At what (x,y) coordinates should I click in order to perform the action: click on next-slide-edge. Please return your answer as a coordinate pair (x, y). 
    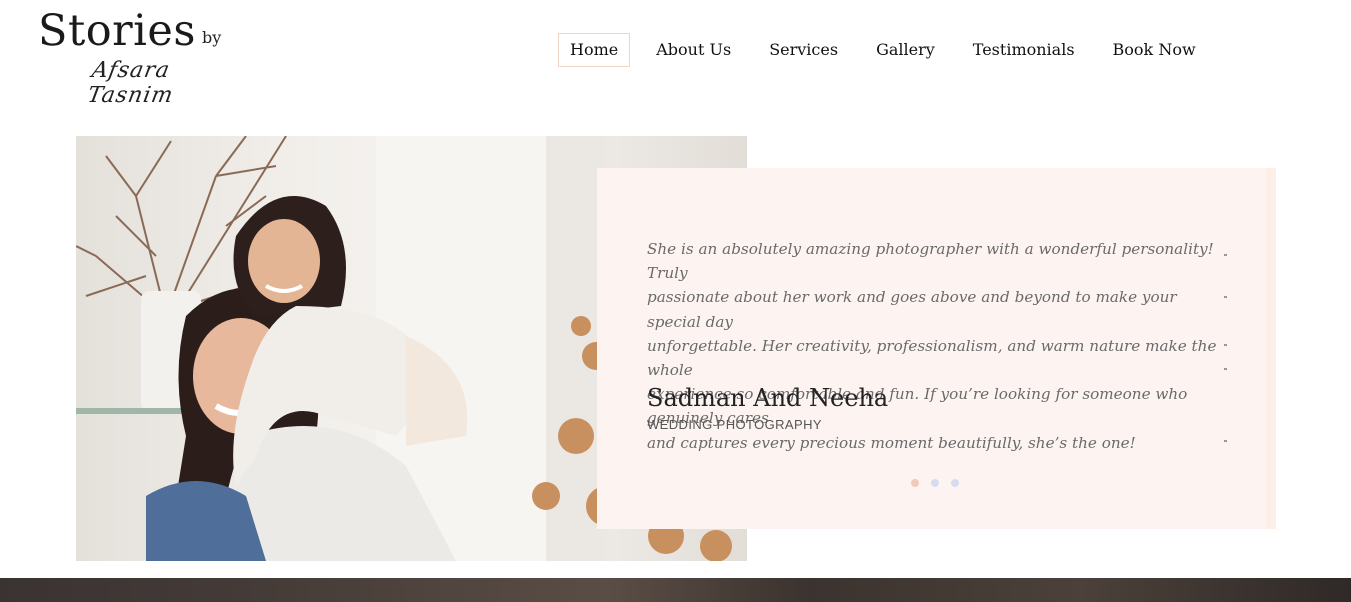
    Looking at the image, I should click on (1271, 348).